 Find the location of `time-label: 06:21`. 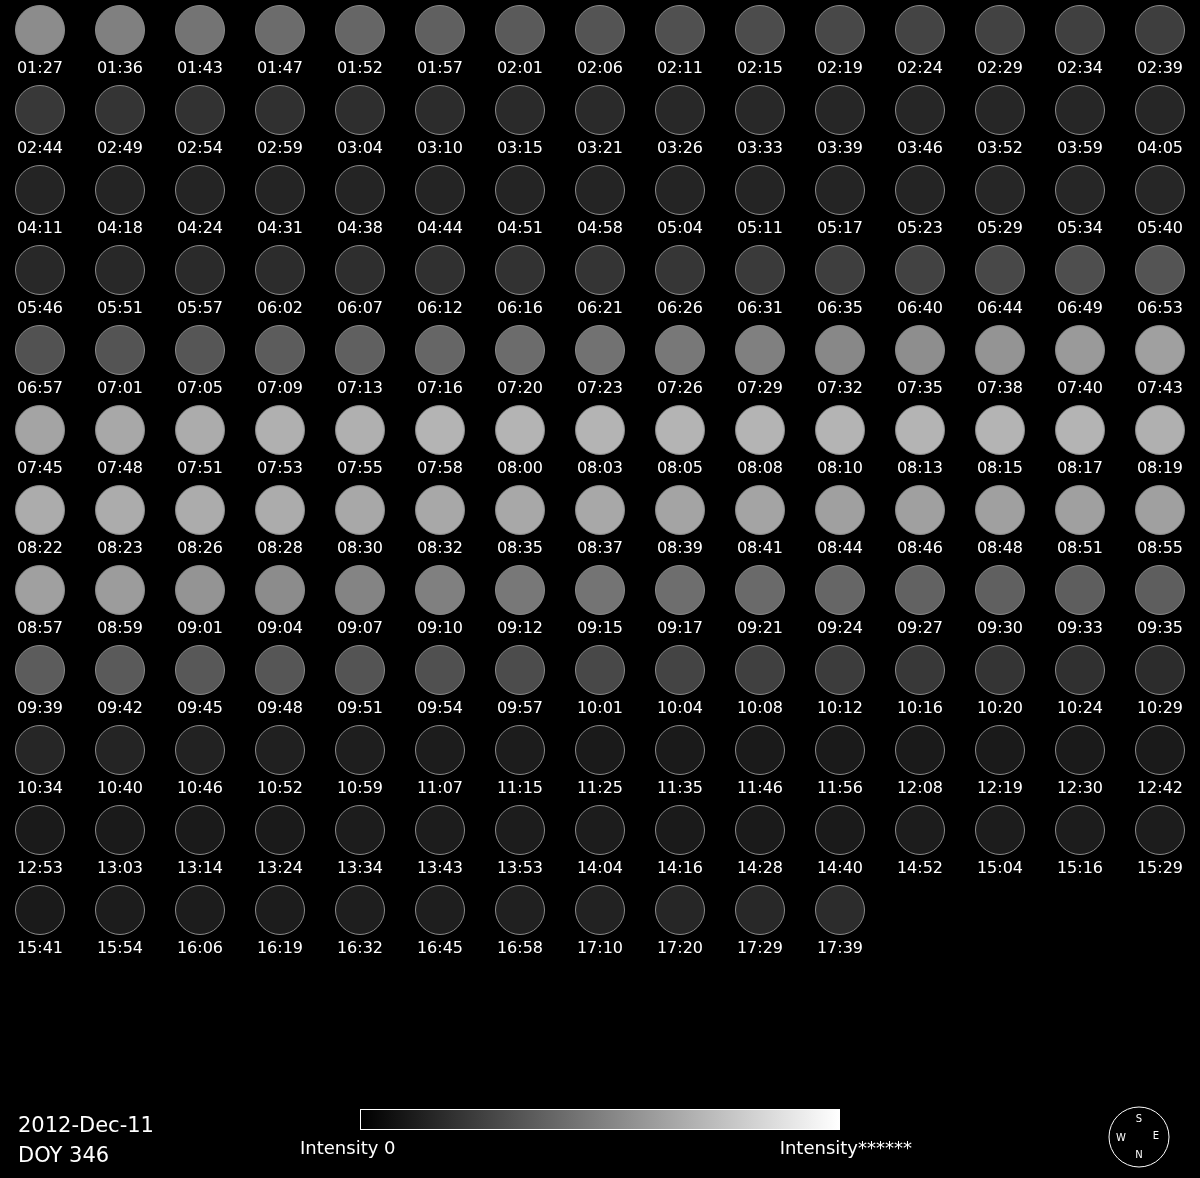

time-label: 06:21 is located at coordinates (600, 308).